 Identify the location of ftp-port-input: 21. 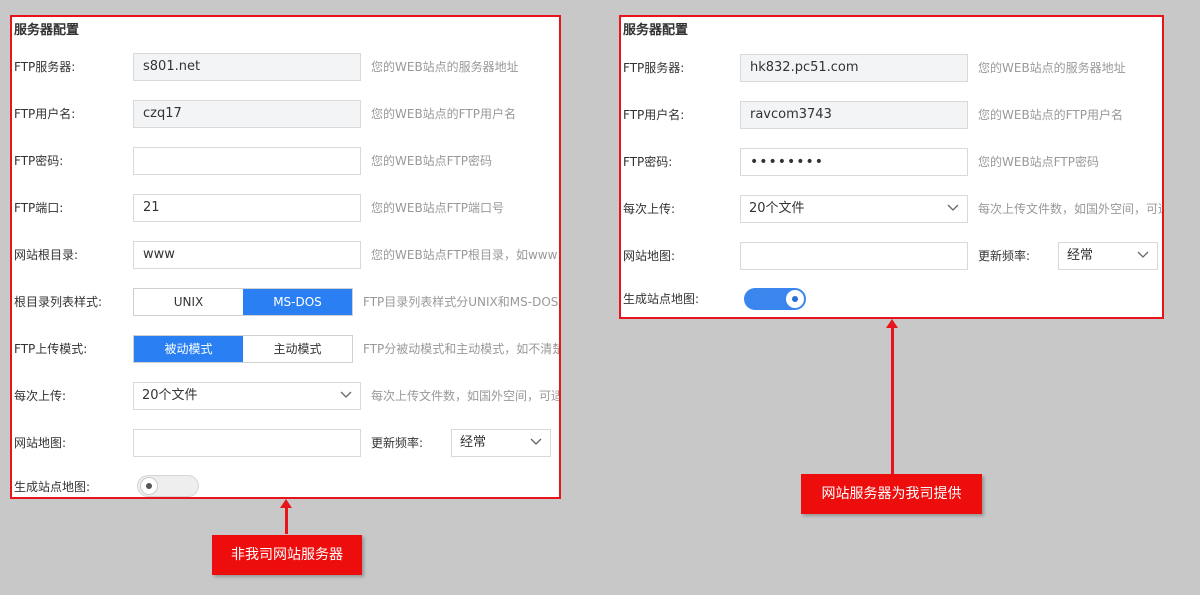
(247, 208).